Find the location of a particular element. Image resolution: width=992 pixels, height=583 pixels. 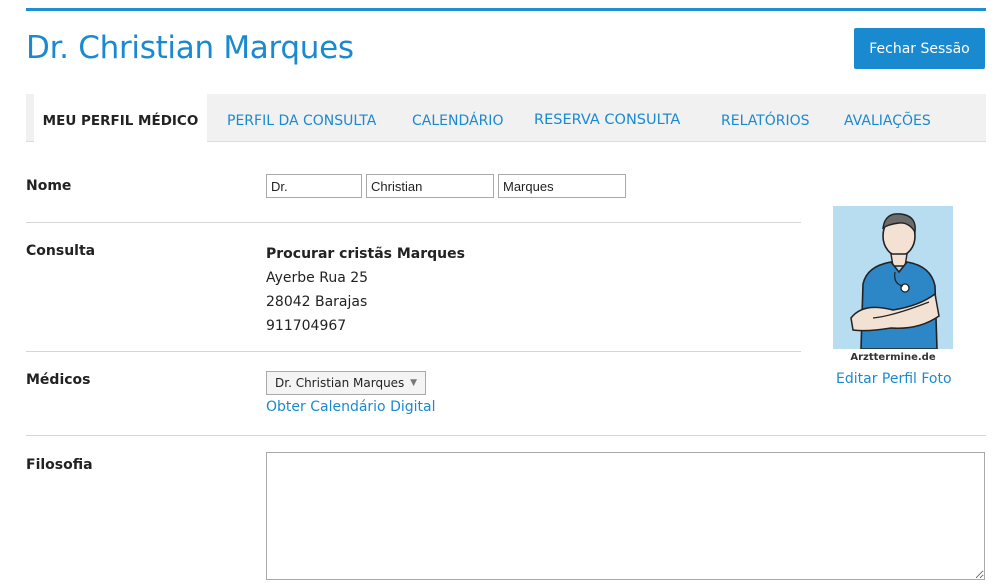

tab-avaliacoes: AVALIAÇÕES is located at coordinates (887, 118).